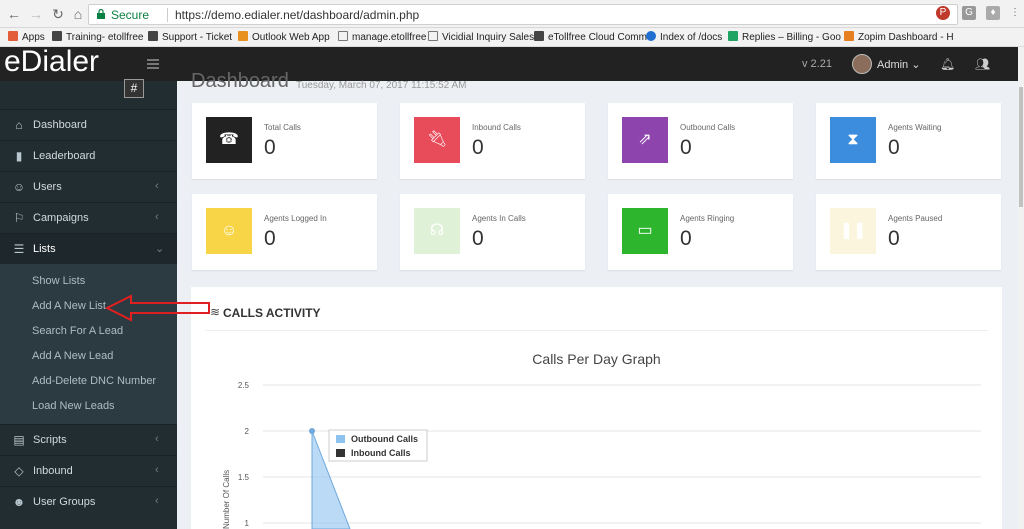 The height and width of the screenshot is (529, 1024). What do you see at coordinates (481, 37) in the screenshot?
I see `bookmark-item: Vicidial Inquiry Sales` at bounding box center [481, 37].